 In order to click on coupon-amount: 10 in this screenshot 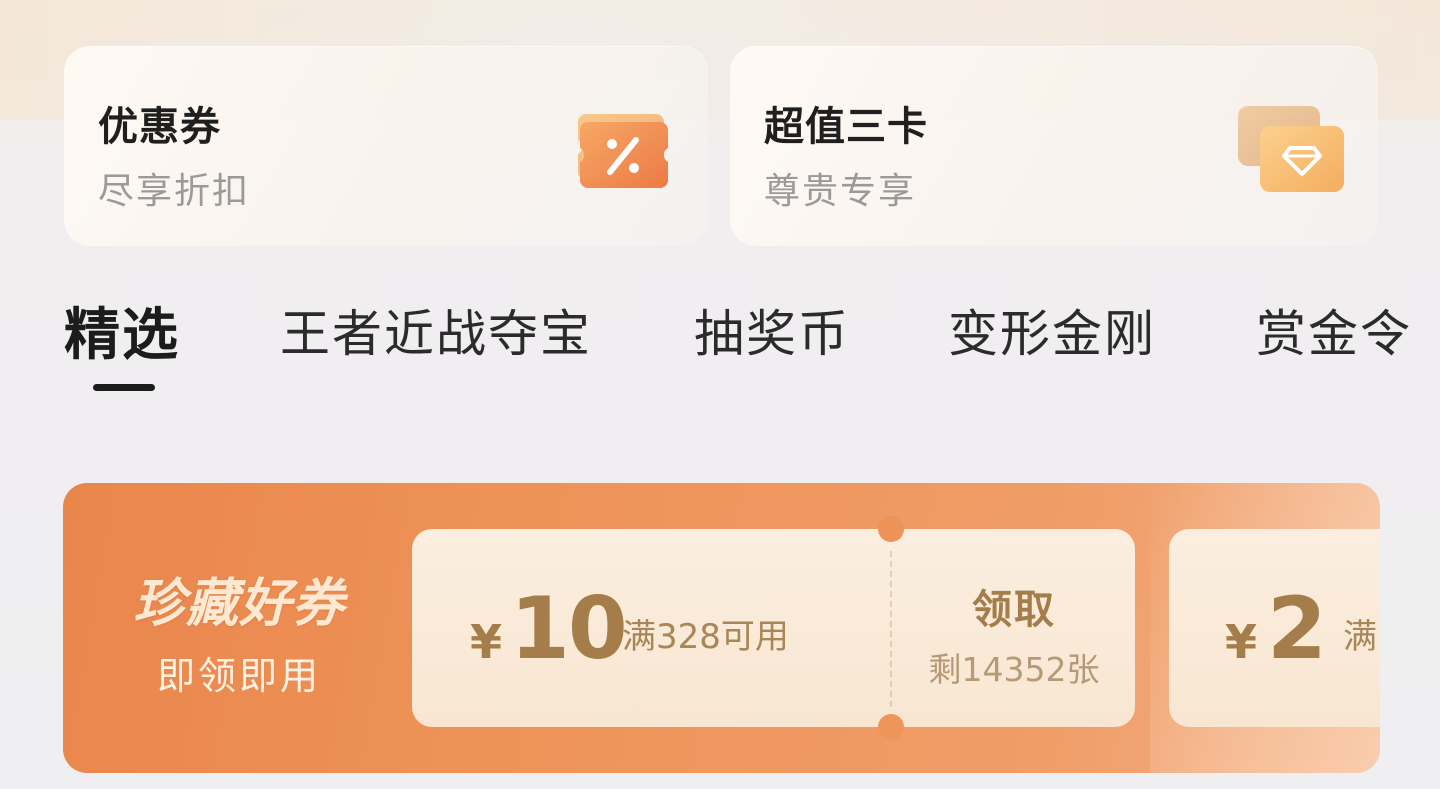, I will do `click(569, 629)`.